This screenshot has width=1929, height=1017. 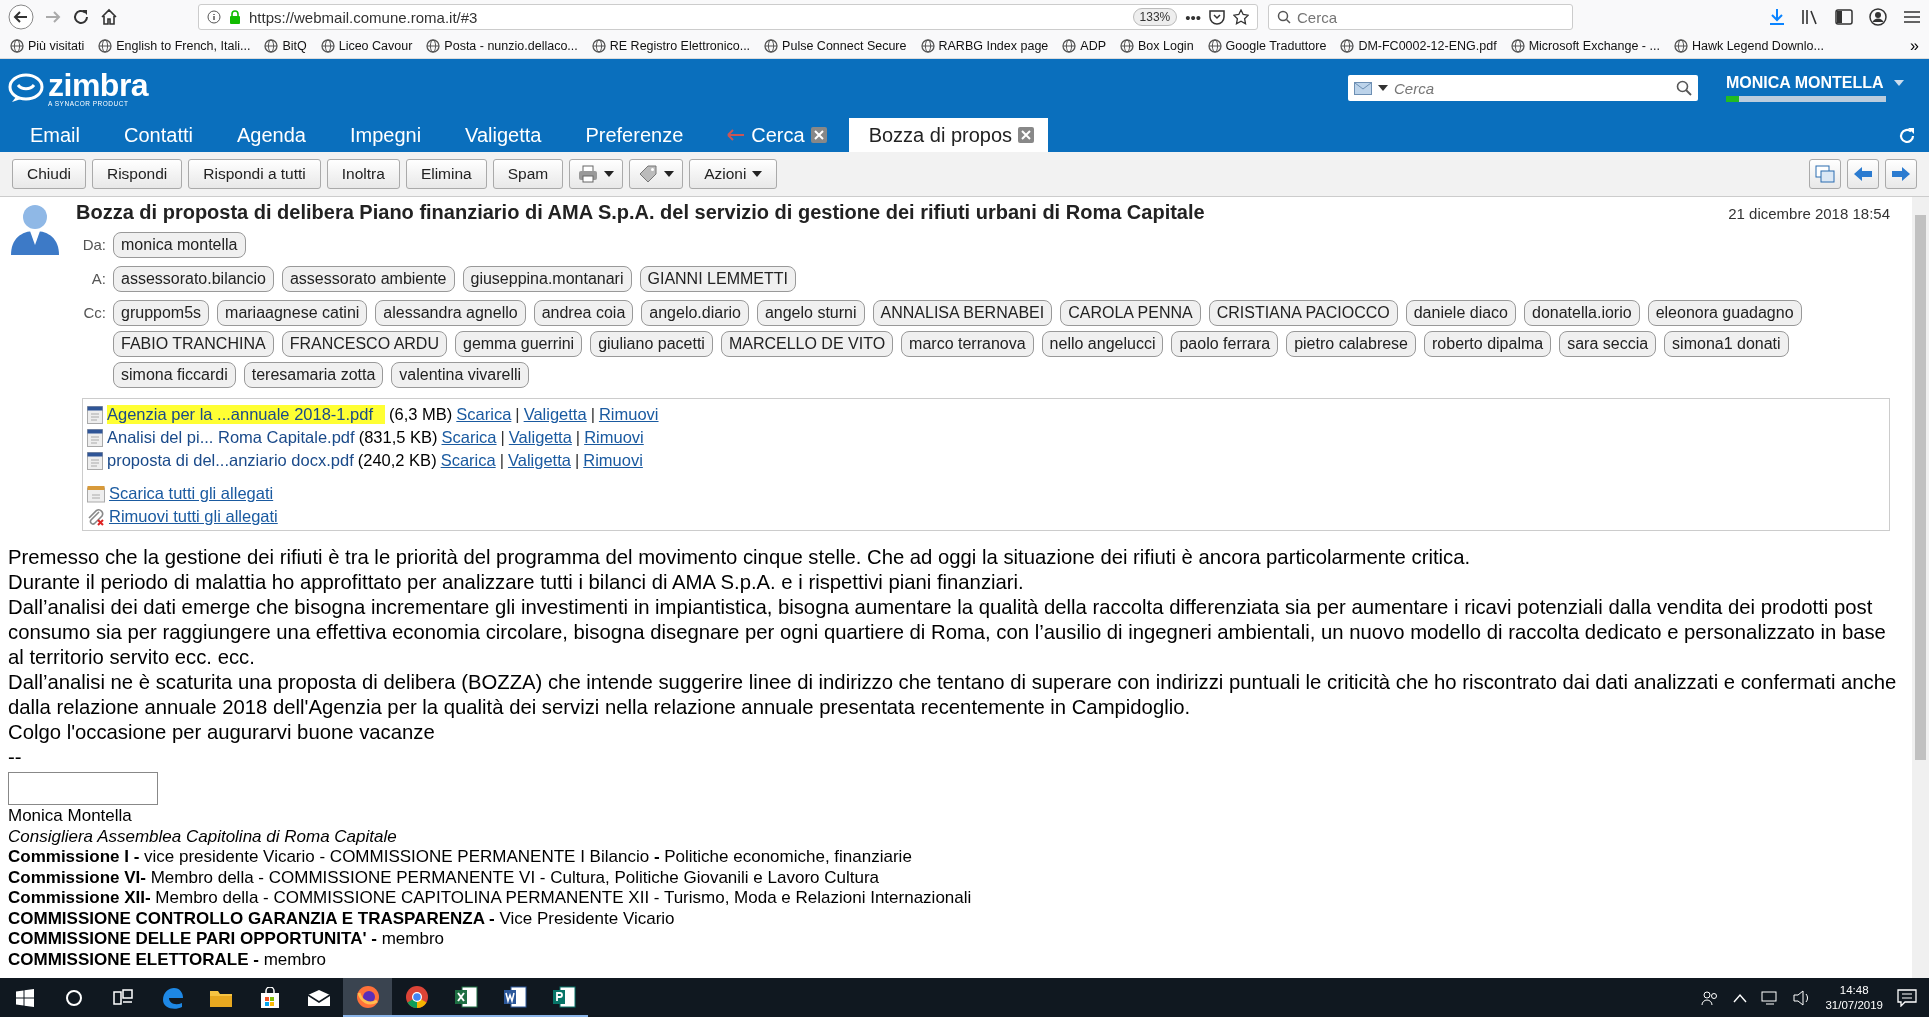 I want to click on attachment-name: Agenzia per la ...annuale 2018-1.pdf, so click(x=246, y=414).